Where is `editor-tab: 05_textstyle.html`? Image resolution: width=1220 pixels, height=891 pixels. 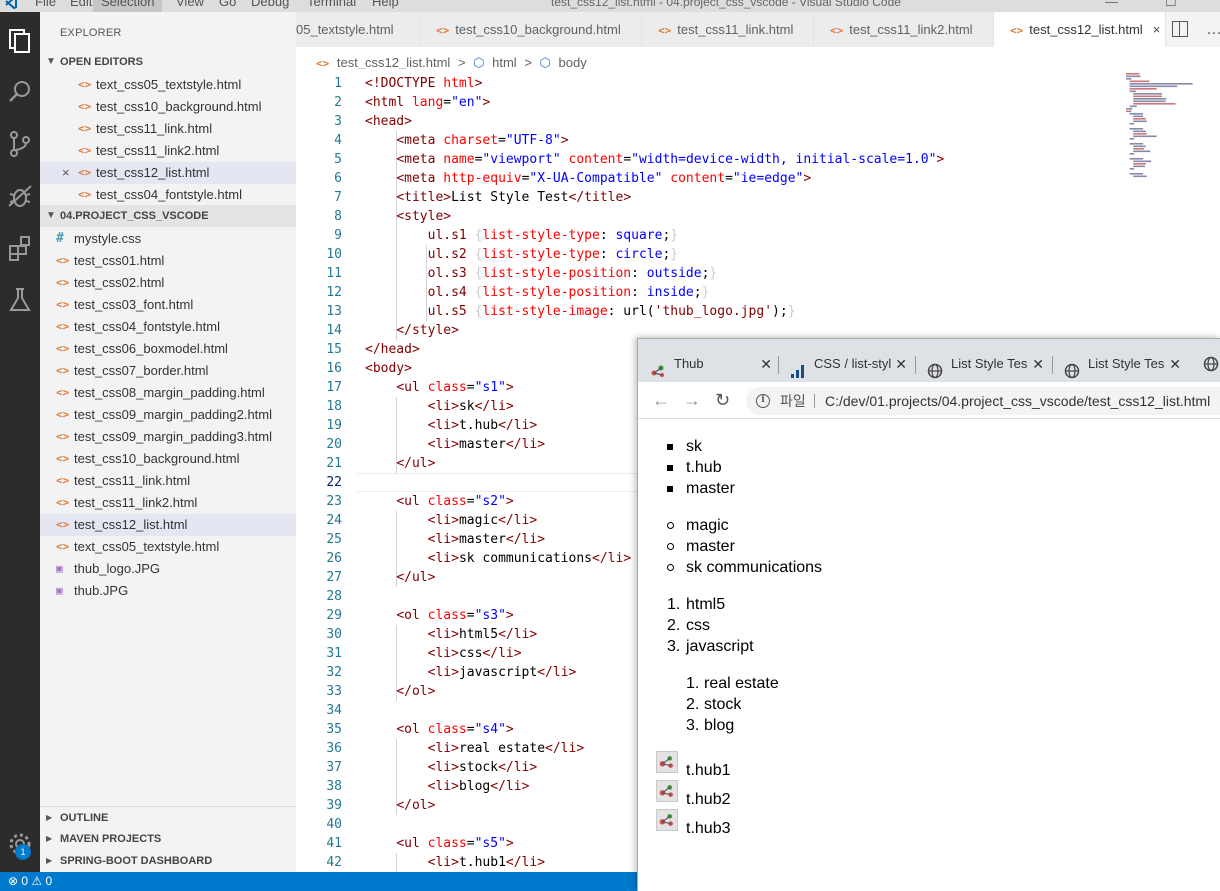
editor-tab: 05_textstyle.html is located at coordinates (358, 29).